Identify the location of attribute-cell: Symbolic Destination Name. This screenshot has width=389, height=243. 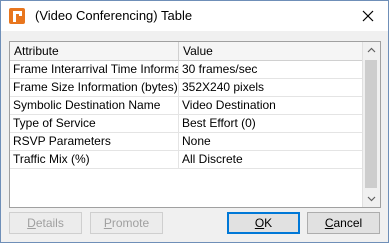
(94, 105).